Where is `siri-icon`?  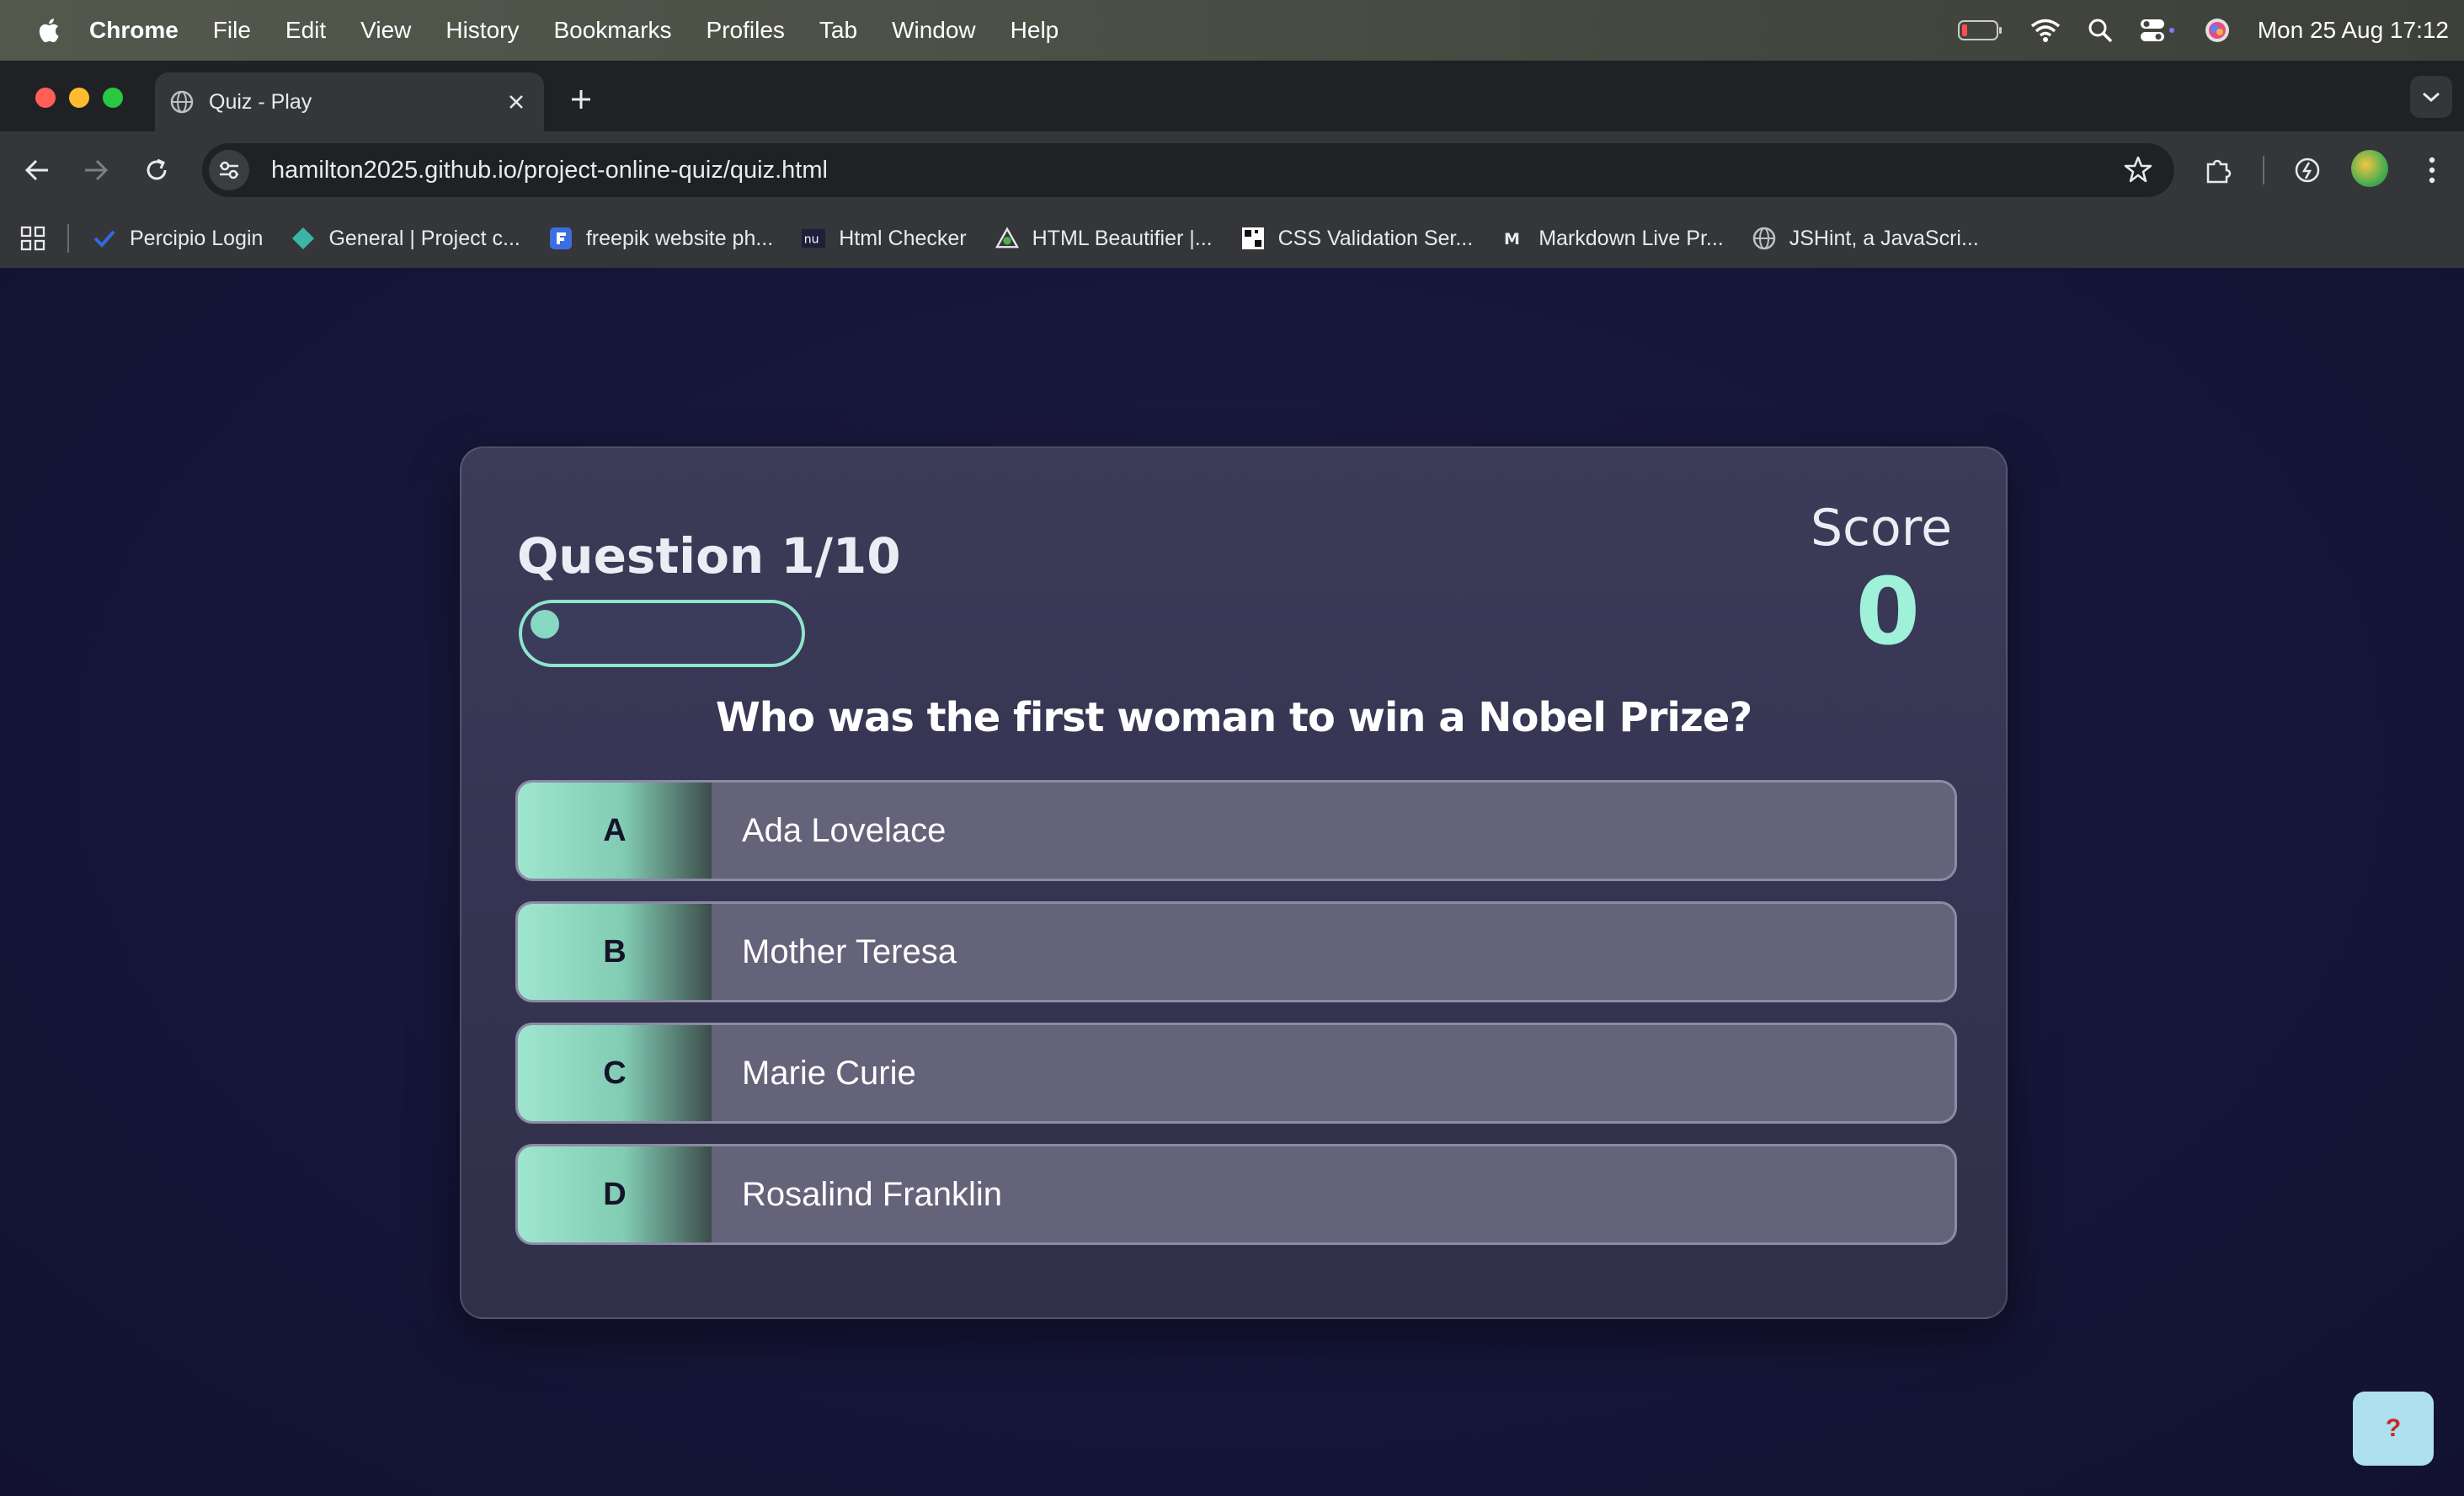
siri-icon is located at coordinates (2217, 30).